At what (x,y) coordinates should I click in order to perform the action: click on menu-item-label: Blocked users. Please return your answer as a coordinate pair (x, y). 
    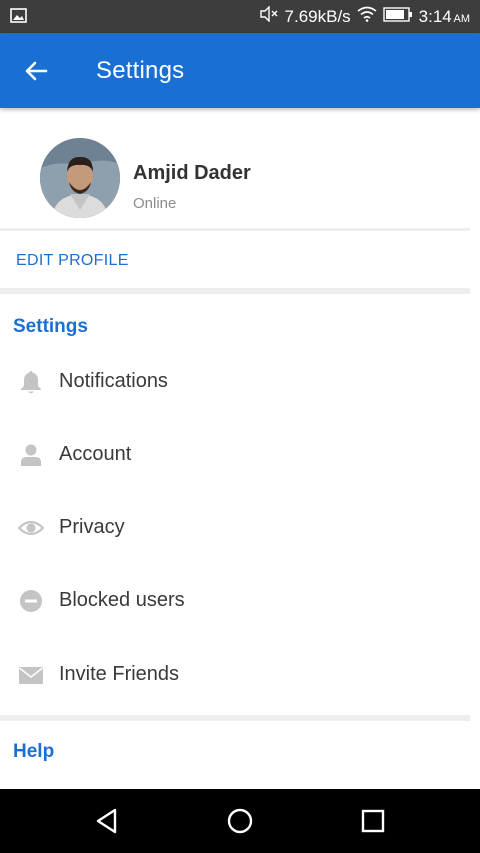
    Looking at the image, I should click on (122, 600).